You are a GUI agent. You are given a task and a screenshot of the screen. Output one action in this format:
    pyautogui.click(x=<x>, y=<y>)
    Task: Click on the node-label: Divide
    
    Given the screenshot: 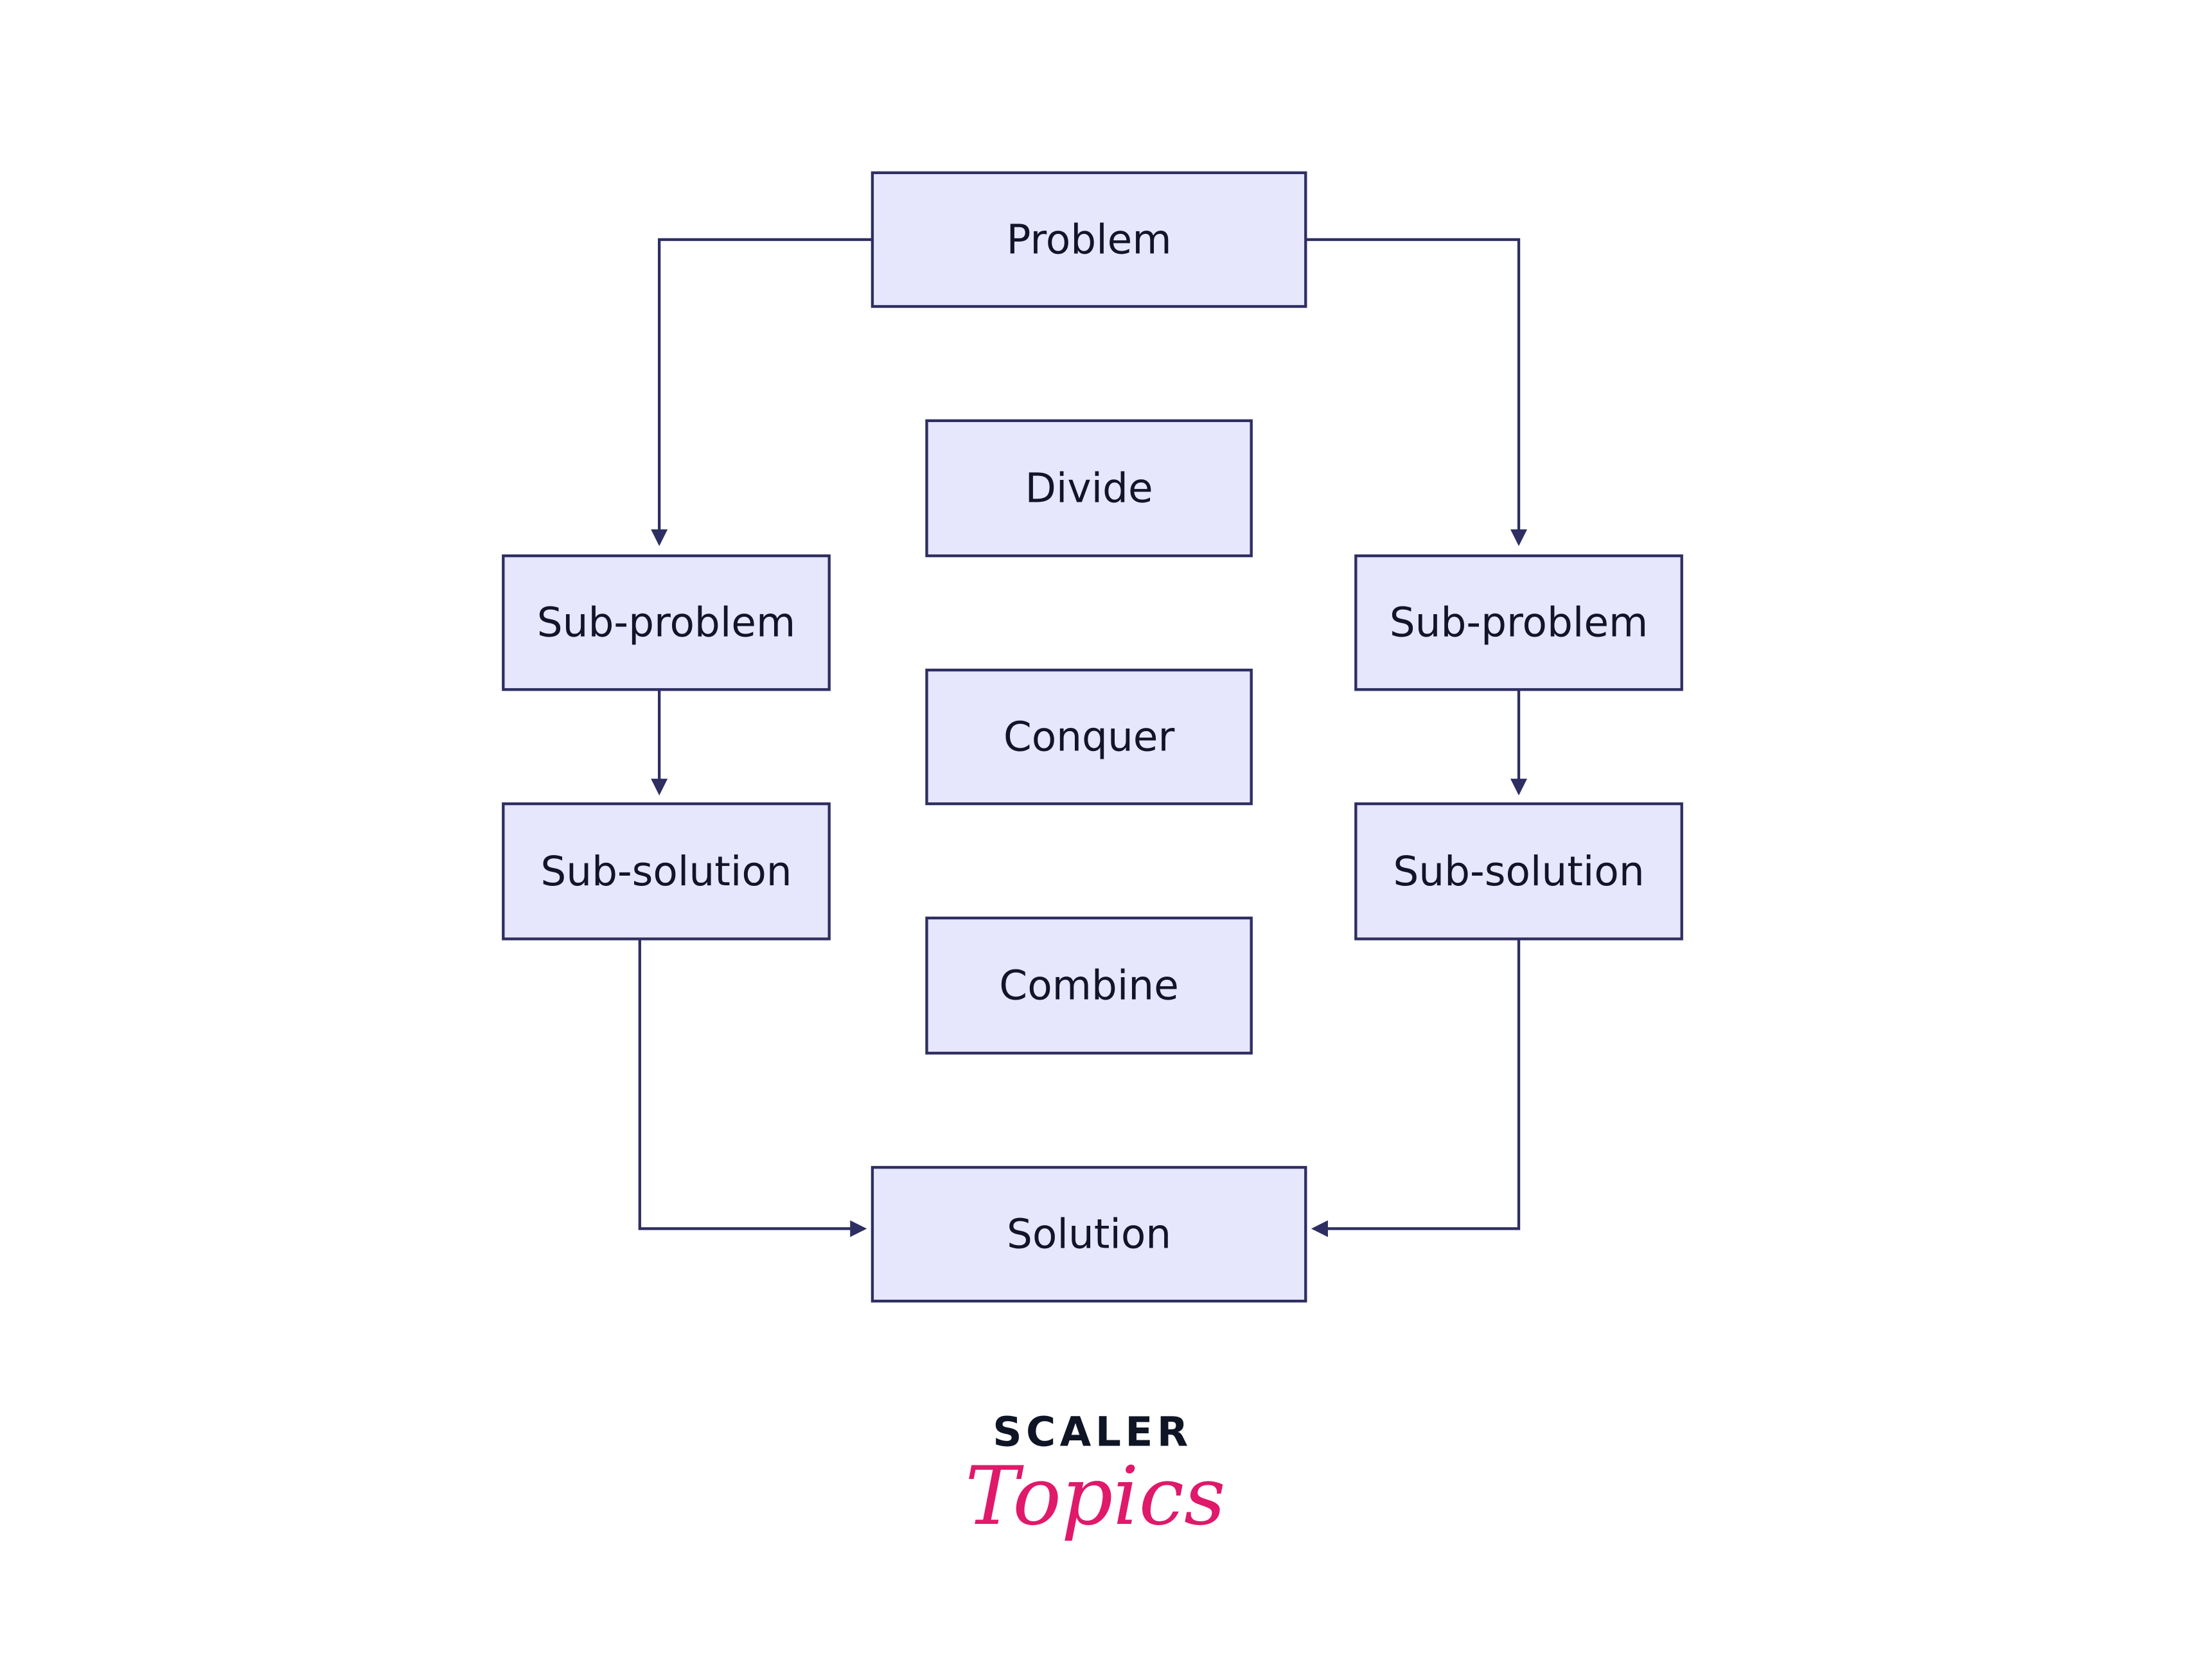 What is the action you would take?
    pyautogui.click(x=1089, y=487)
    